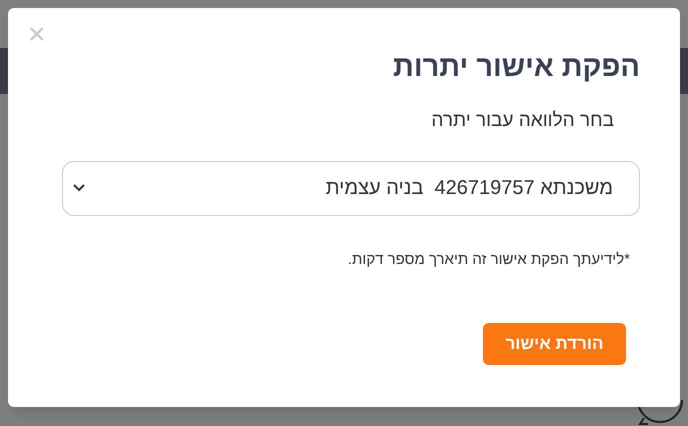 This screenshot has height=426, width=688. What do you see at coordinates (489, 260) in the screenshot?
I see `note-text: *לידיעתך הפקת אישור זה תיארך מספר דקות.` at bounding box center [489, 260].